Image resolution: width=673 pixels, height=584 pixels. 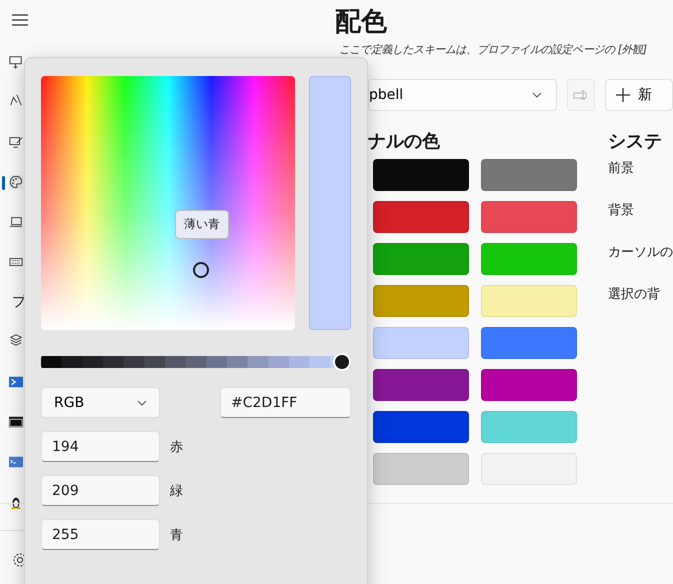 What do you see at coordinates (285, 402) in the screenshot?
I see `hex-input: #C2D1FF` at bounding box center [285, 402].